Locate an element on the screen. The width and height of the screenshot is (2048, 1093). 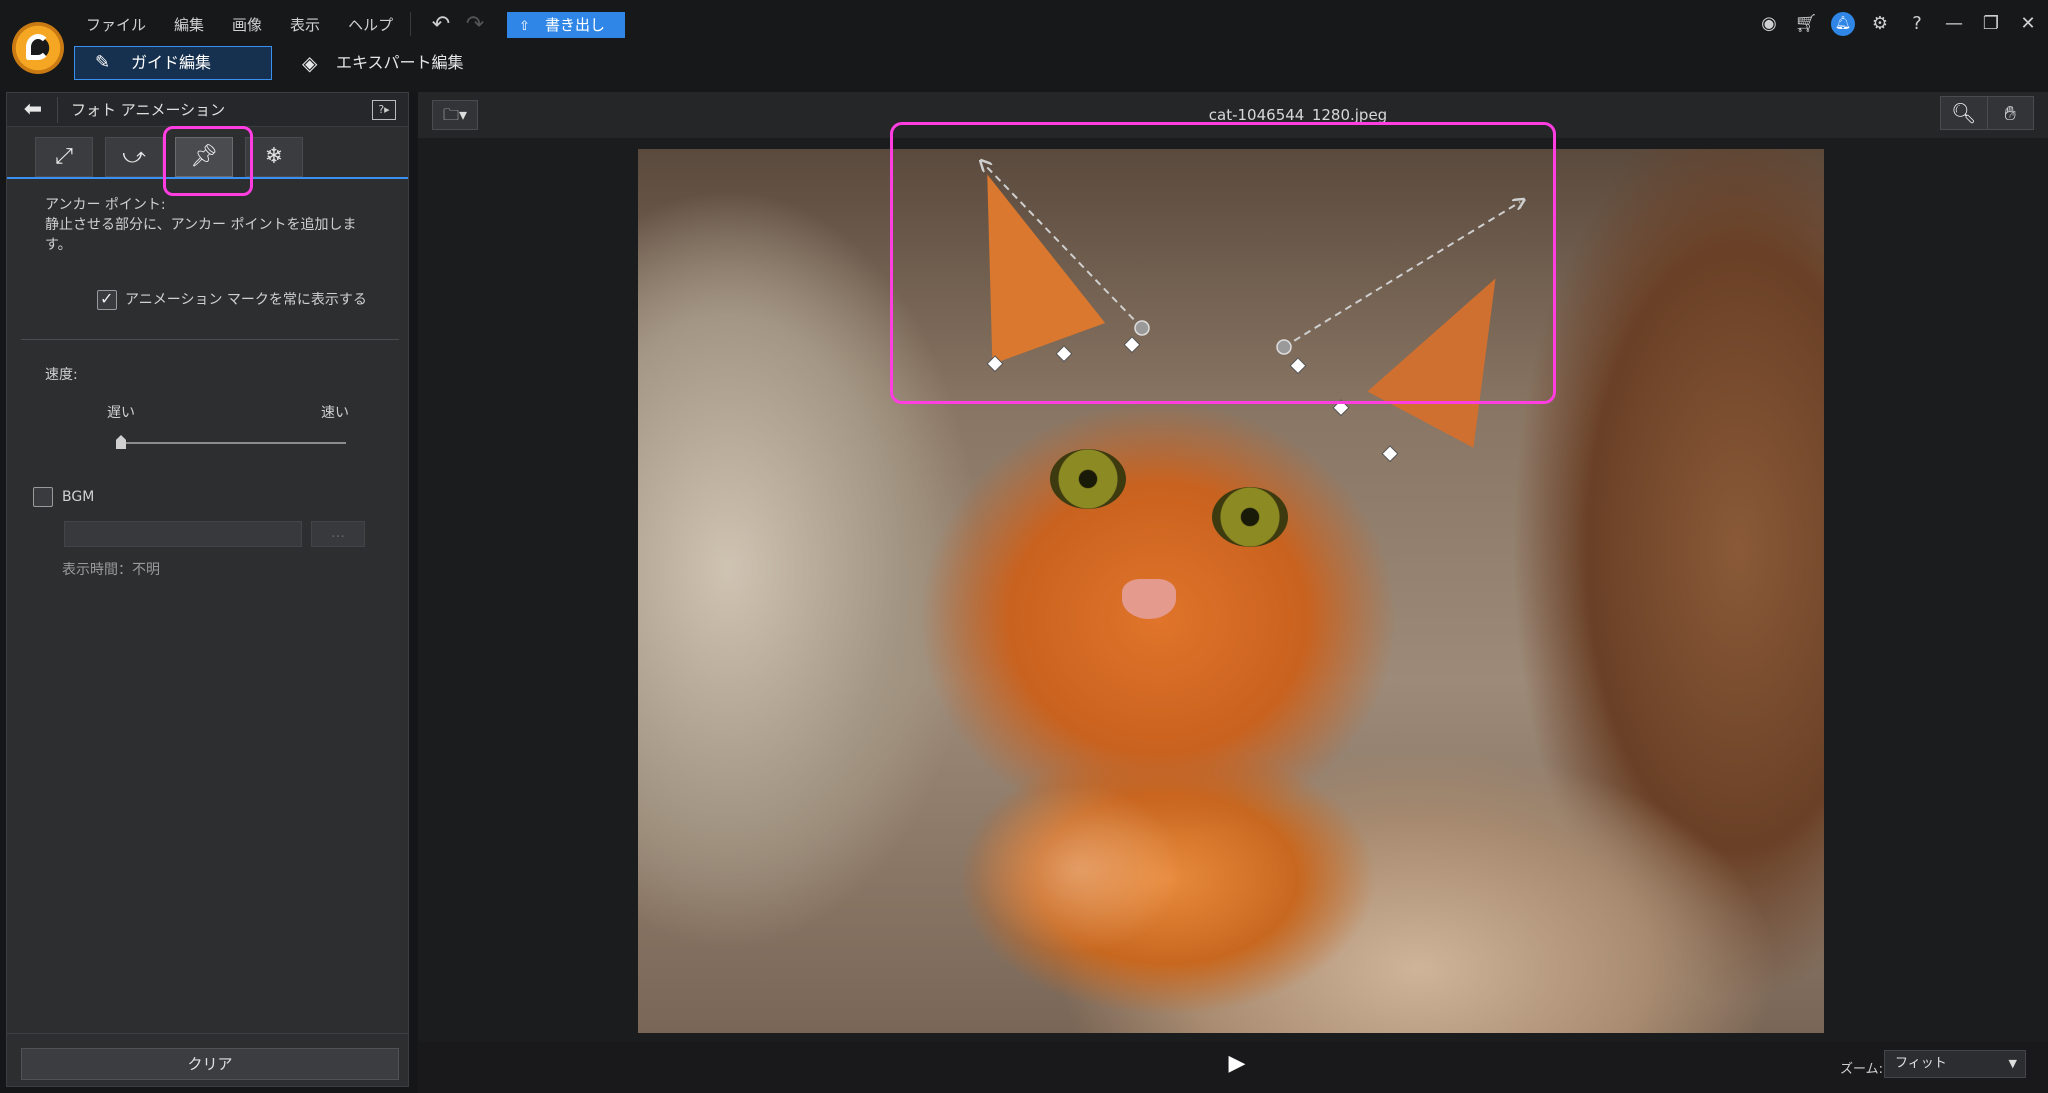
motion-arrow-tab: ⤢ is located at coordinates (64, 157).